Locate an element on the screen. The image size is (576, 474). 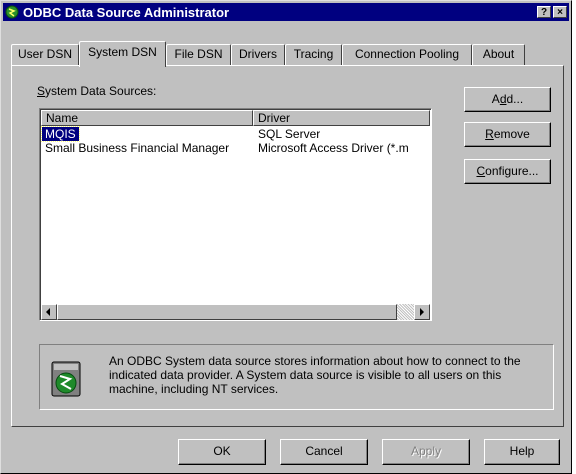
list-item-mqis: MQIS SQL Server is located at coordinates (236, 134).